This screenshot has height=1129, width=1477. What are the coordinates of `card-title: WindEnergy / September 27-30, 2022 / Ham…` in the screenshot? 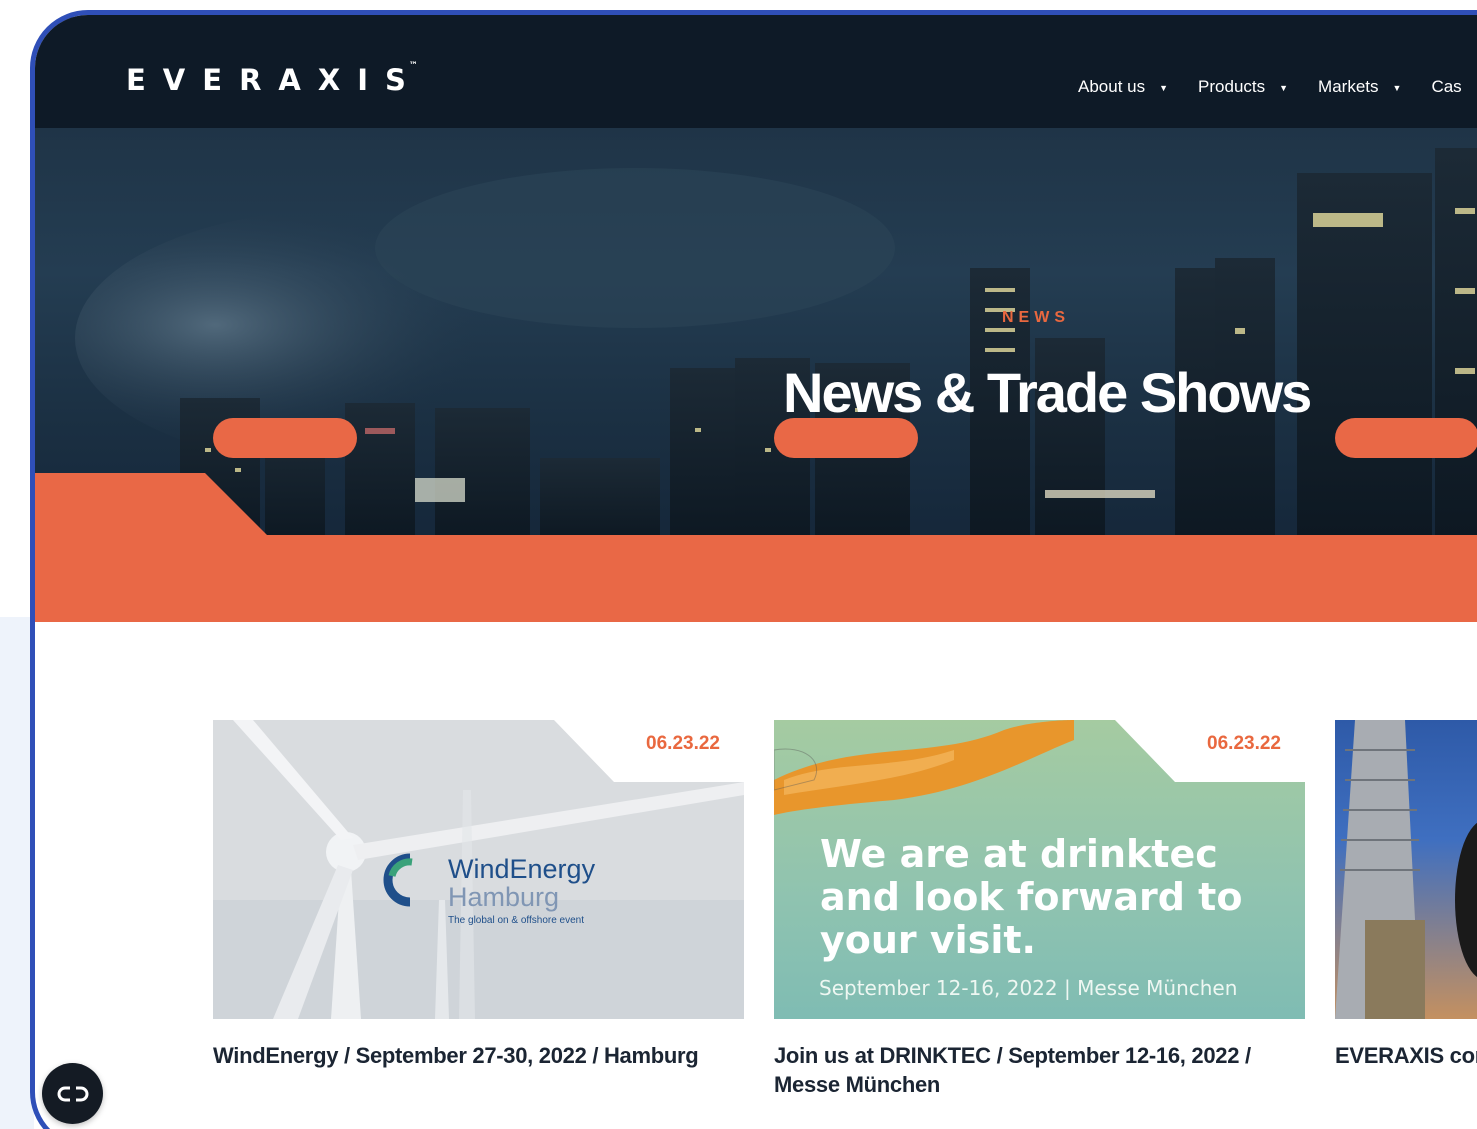 It's located at (478, 1055).